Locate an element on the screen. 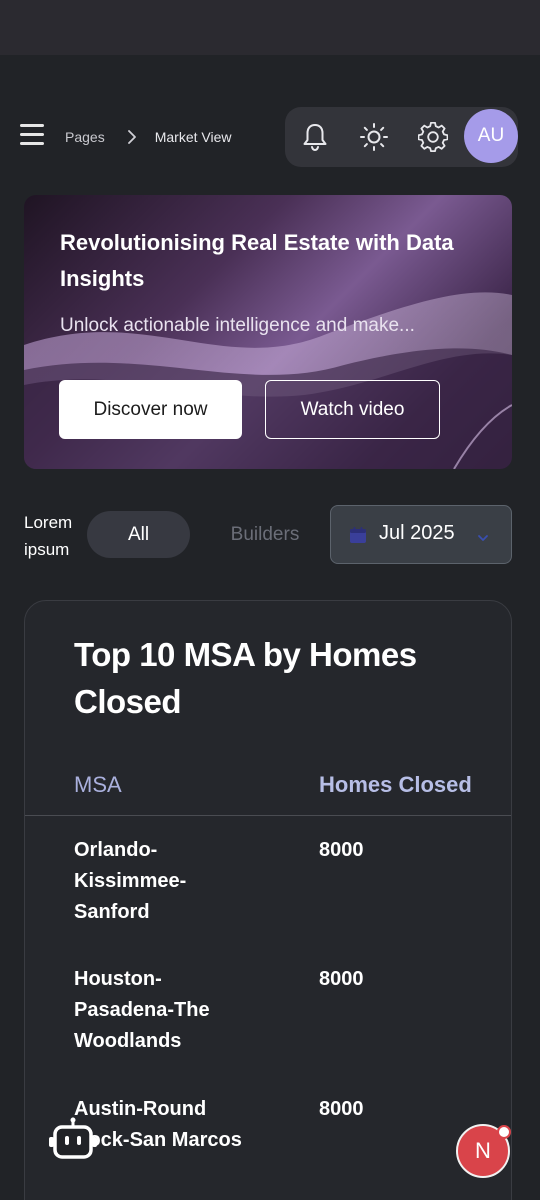 The height and width of the screenshot is (1200, 540). column-header-homes-closed: Homes Closed is located at coordinates (395, 785).